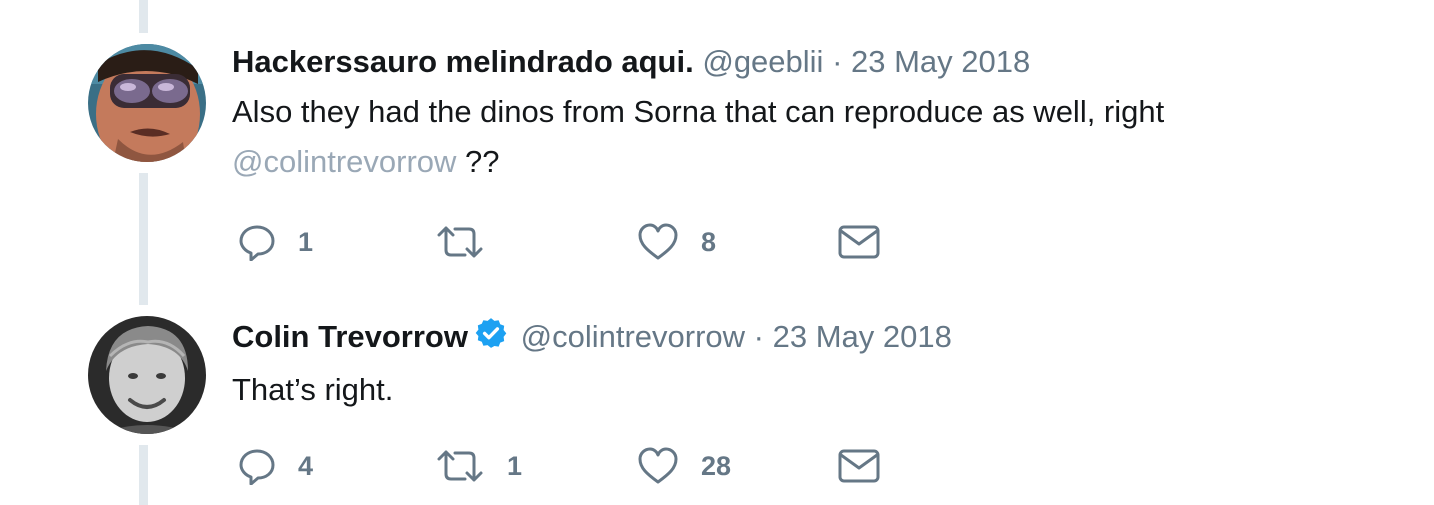 This screenshot has height=505, width=1434. I want to click on mention-link: @colintrevorrow, so click(344, 161).